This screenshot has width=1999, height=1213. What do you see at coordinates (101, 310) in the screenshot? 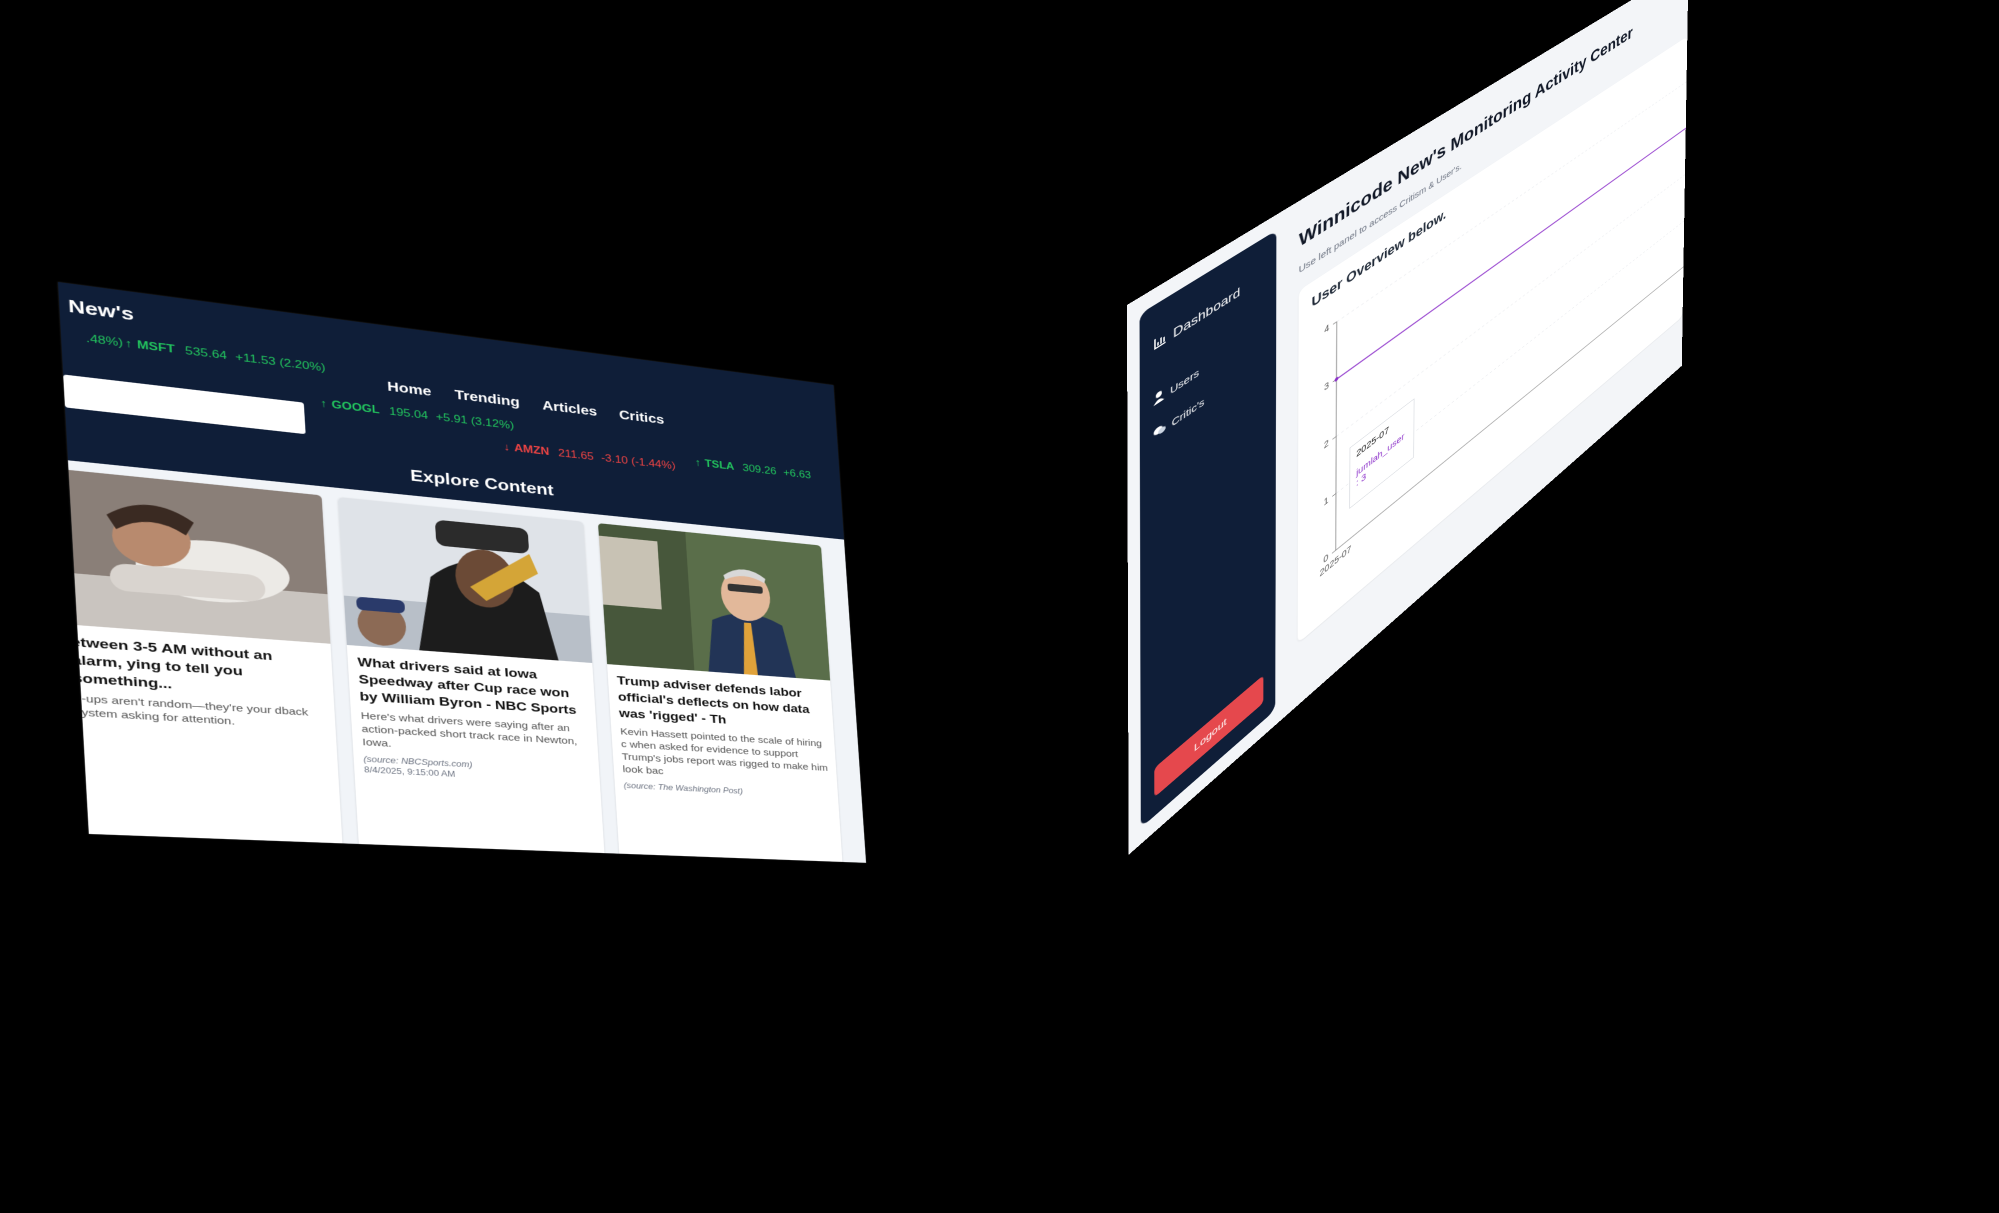
I see `news-brand: New's` at bounding box center [101, 310].